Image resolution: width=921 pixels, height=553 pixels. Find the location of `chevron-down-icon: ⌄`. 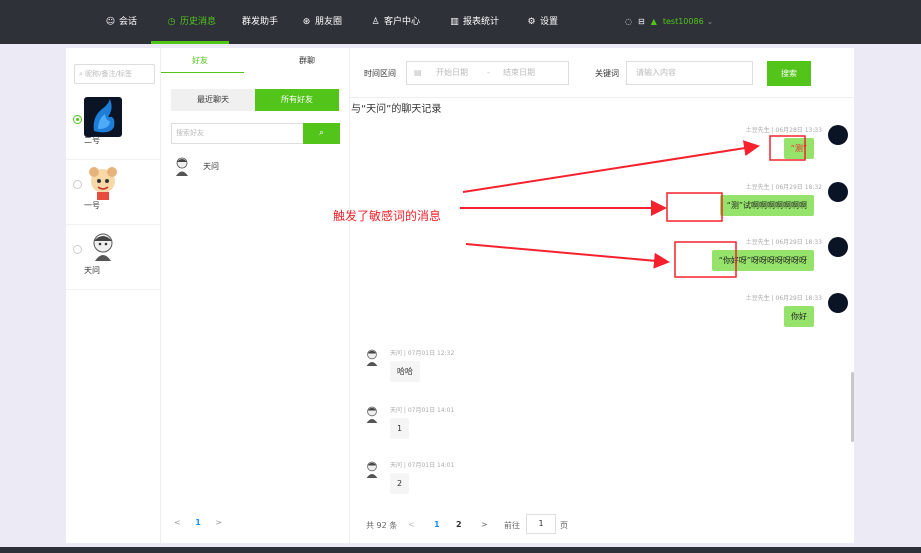

chevron-down-icon: ⌄ is located at coordinates (710, 21).